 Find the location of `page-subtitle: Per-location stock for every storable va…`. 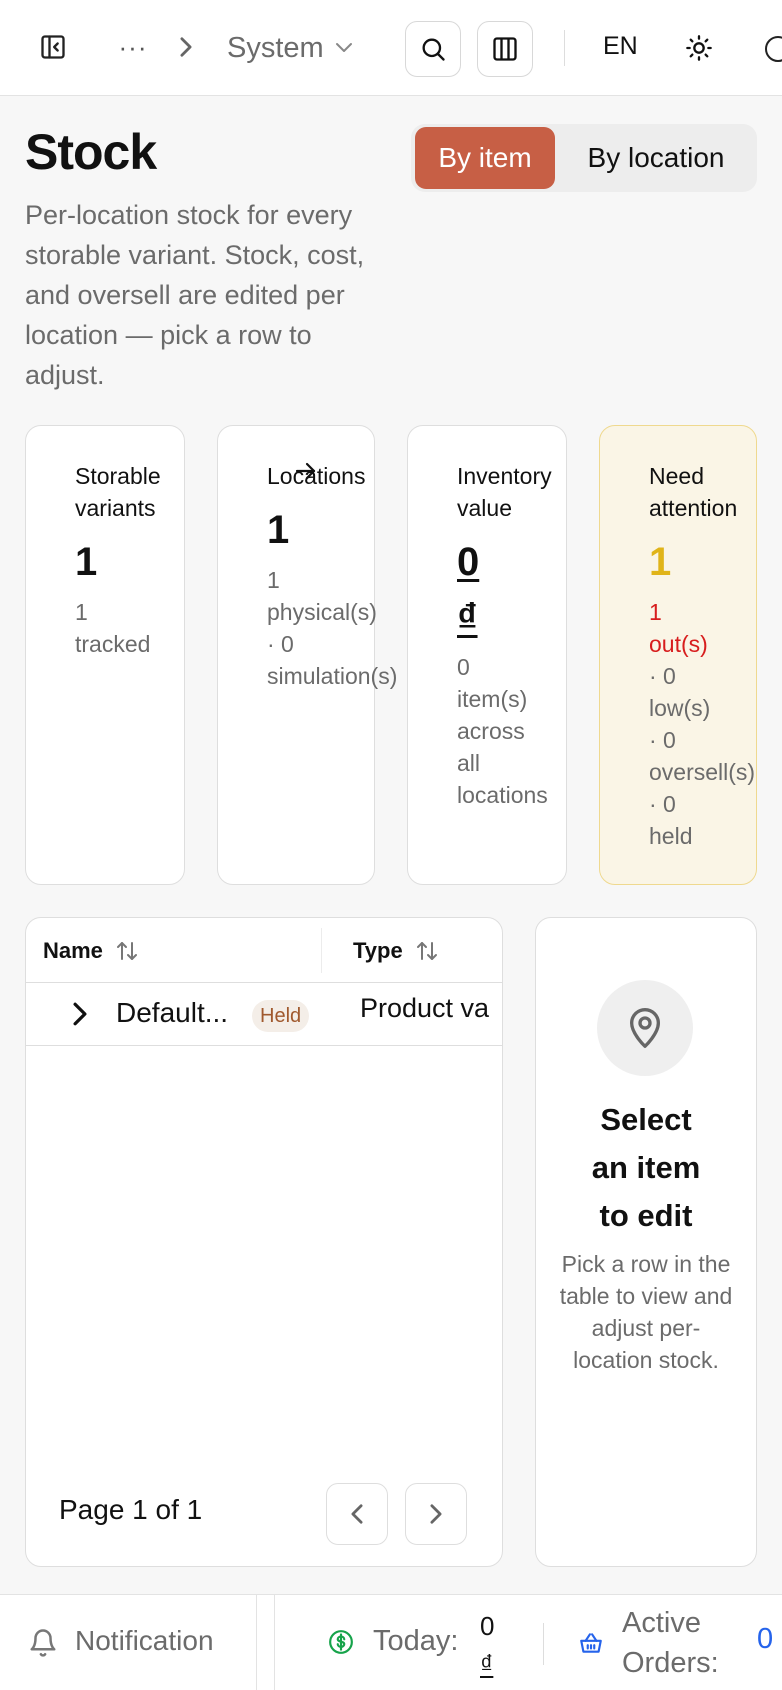

page-subtitle: Per-location stock for every storable va… is located at coordinates (195, 295).